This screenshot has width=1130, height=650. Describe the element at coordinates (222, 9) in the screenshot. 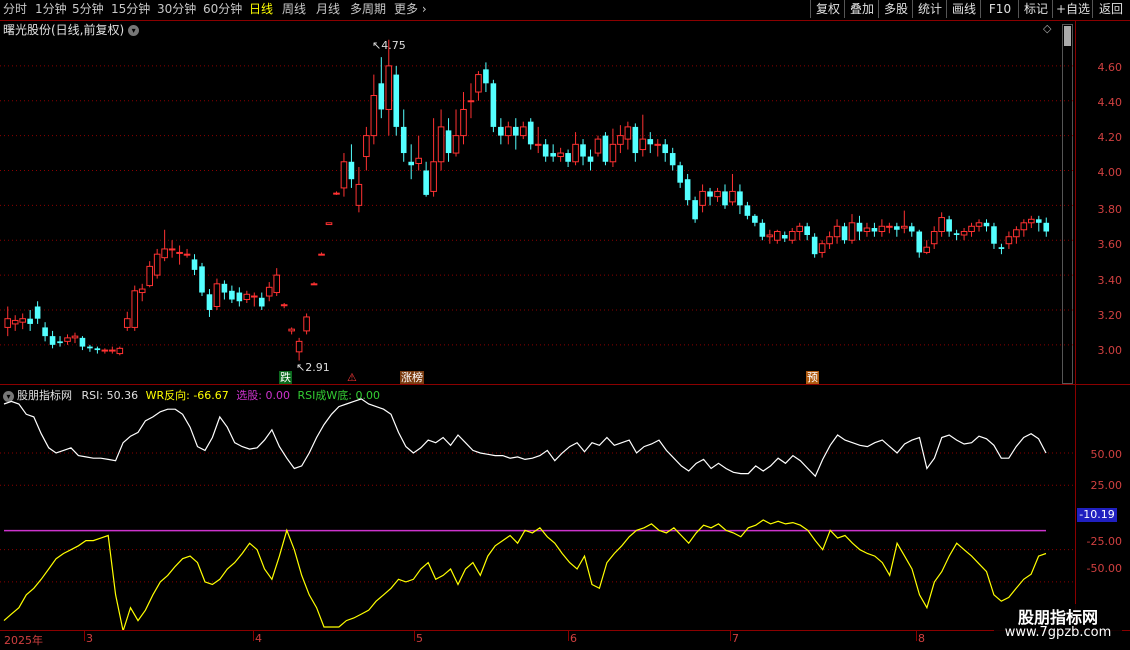

I see `period-60min: 60分钟` at that location.